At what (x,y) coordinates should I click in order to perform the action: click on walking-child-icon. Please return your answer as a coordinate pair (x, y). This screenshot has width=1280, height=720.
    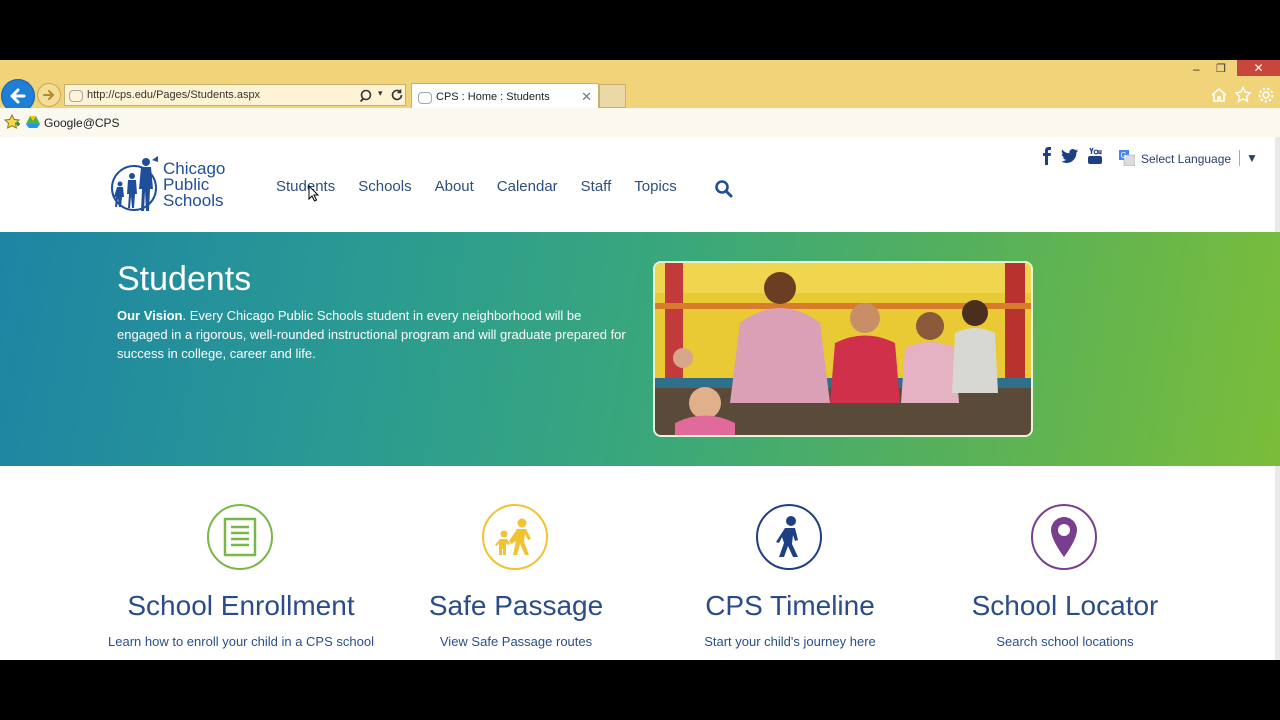
    Looking at the image, I should click on (789, 537).